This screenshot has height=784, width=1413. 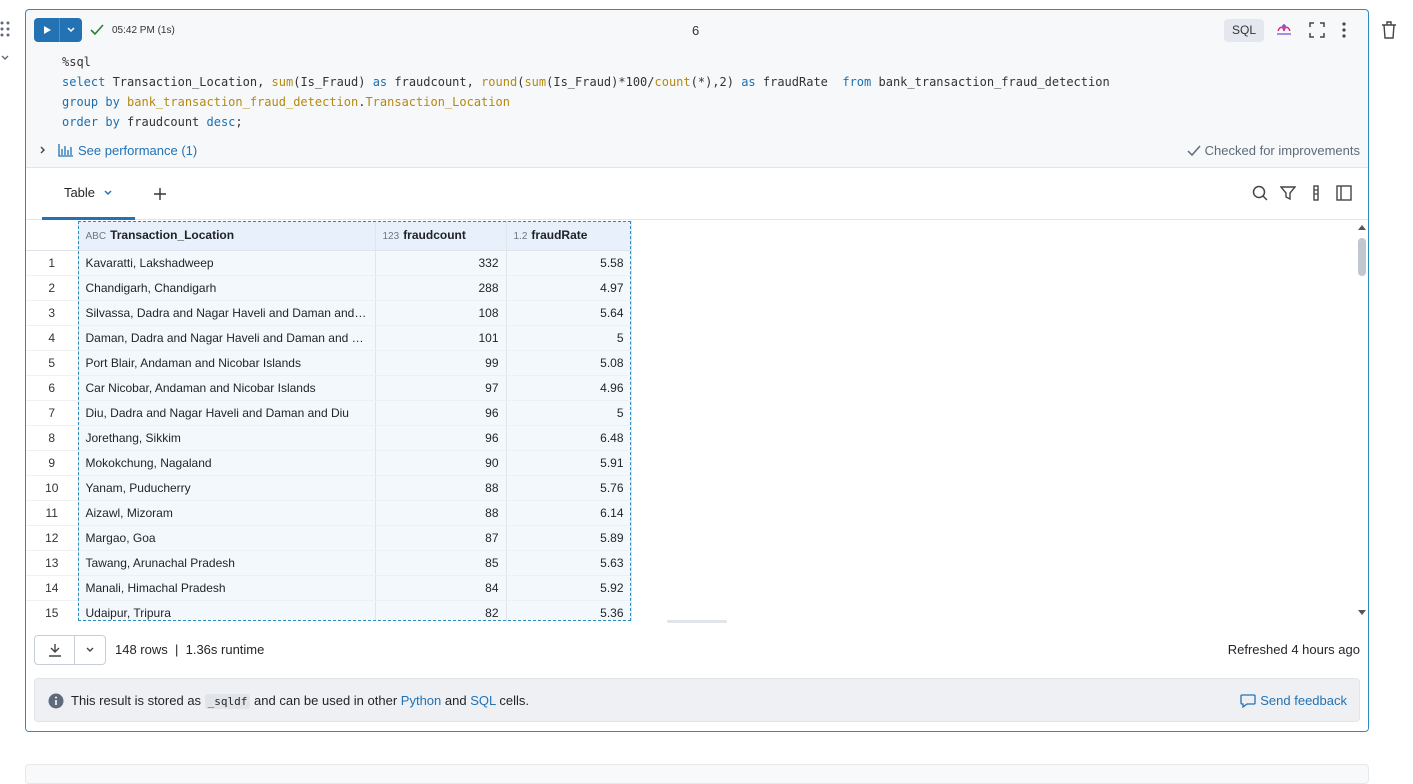 What do you see at coordinates (227, 288) in the screenshot?
I see `cell-transaction-location: Chandigarh, Chandigarh` at bounding box center [227, 288].